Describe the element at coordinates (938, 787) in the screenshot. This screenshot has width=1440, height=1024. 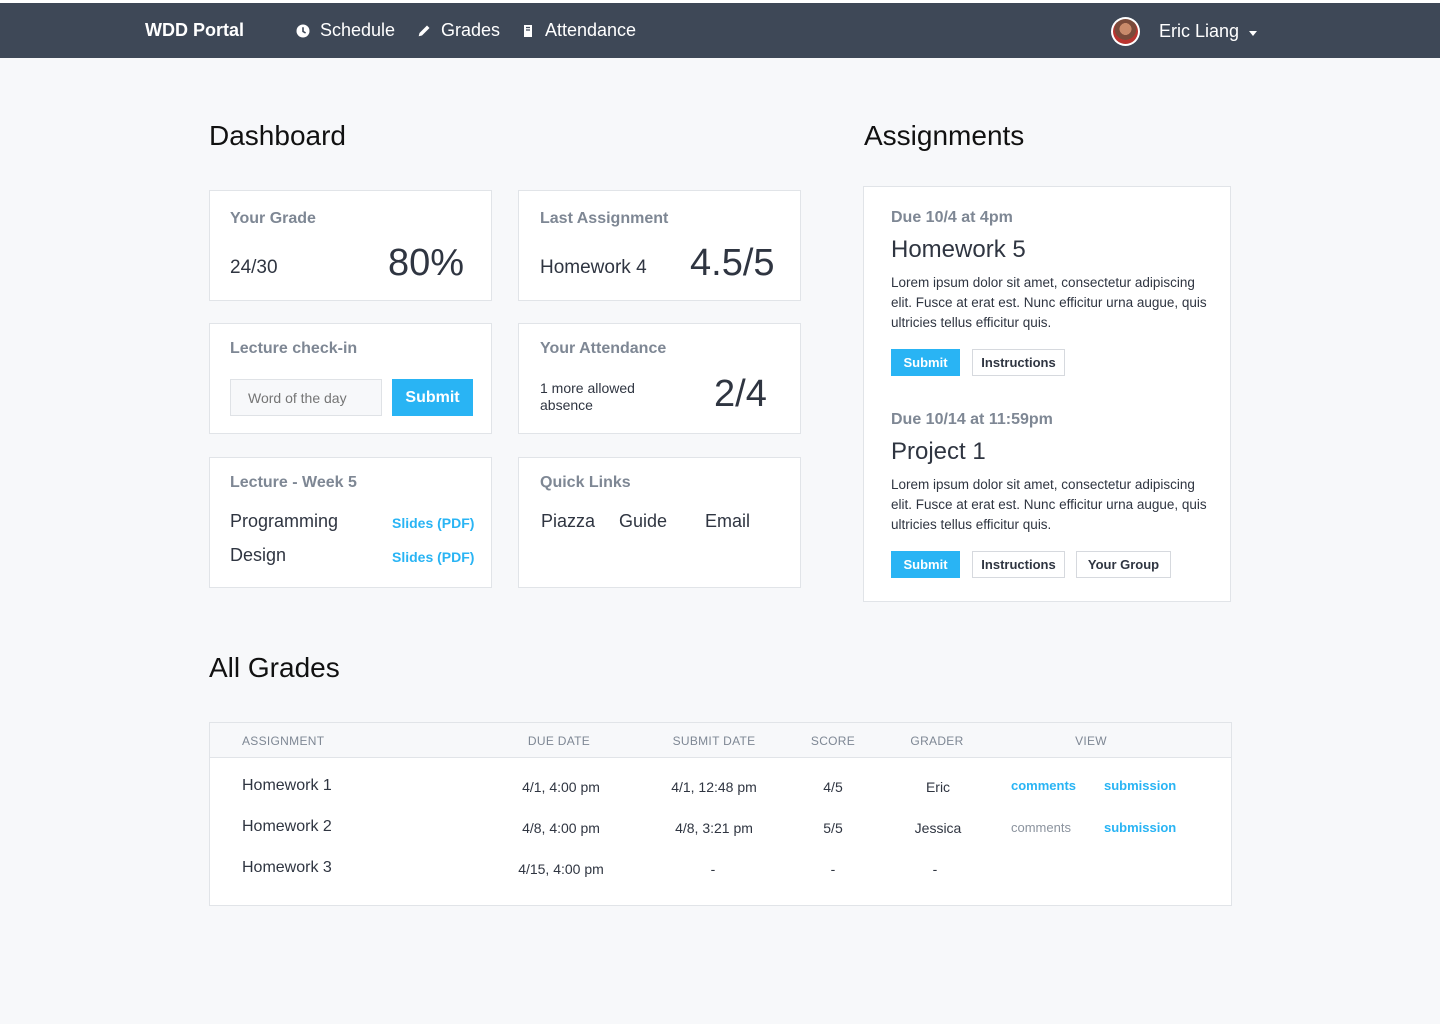
I see `row-grader: Eric` at that location.